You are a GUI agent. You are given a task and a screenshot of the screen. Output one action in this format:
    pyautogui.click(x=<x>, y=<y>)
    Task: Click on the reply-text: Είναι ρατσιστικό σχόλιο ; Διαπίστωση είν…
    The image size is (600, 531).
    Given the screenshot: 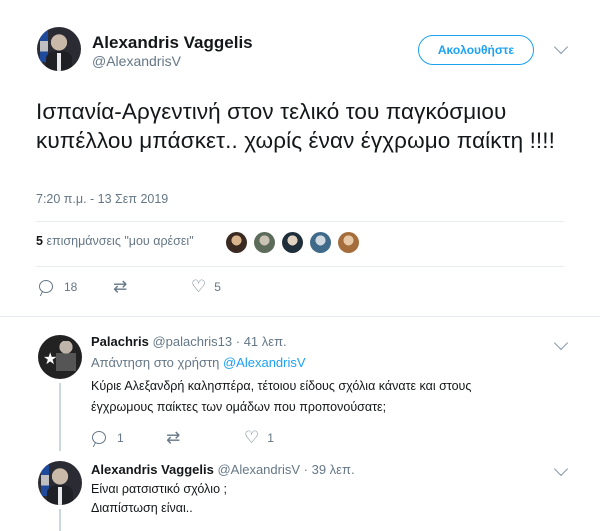 What is the action you would take?
    pyautogui.click(x=331, y=499)
    